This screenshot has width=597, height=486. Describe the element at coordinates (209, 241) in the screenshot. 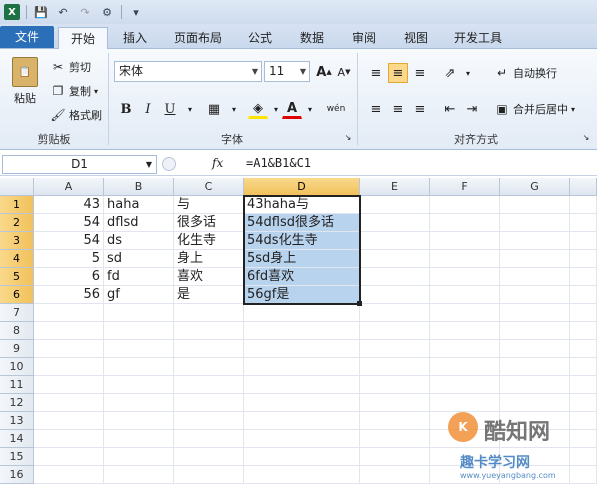

I see `cell-c3: 化生寺` at that location.